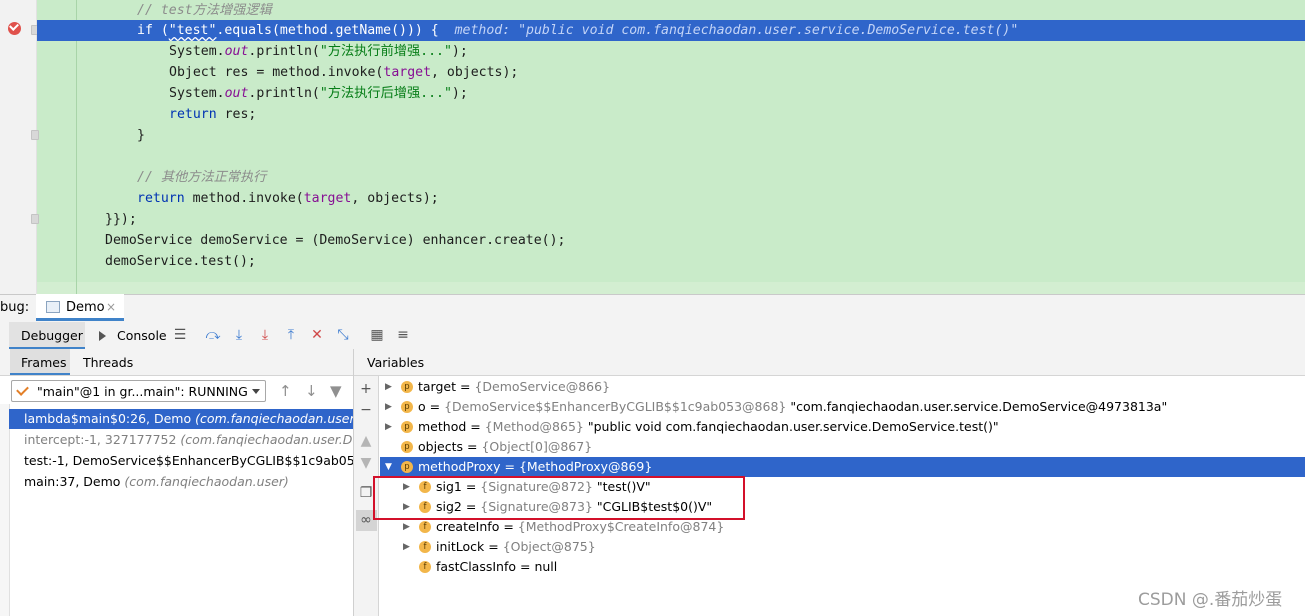 The height and width of the screenshot is (616, 1305). What do you see at coordinates (671, 93) in the screenshot?
I see `code-line: System.out.println("方法执行后增强...");` at bounding box center [671, 93].